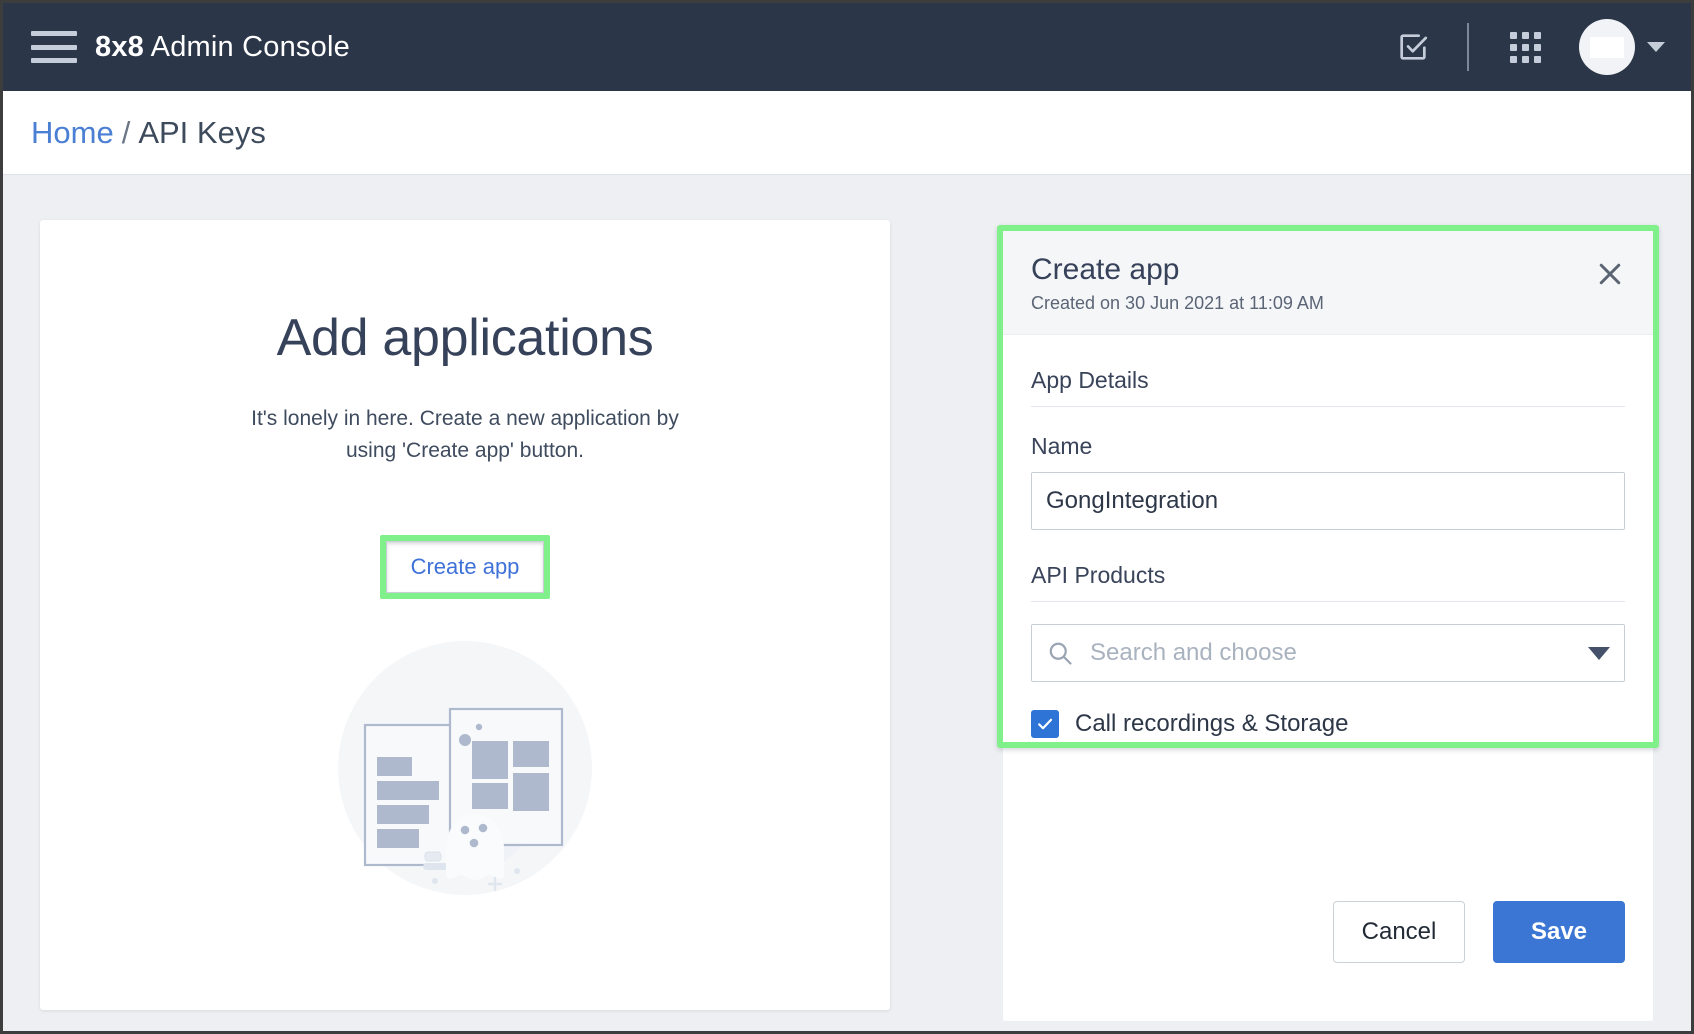 This screenshot has height=1034, width=1694. Describe the element at coordinates (1559, 932) in the screenshot. I see `save-button: Save` at that location.